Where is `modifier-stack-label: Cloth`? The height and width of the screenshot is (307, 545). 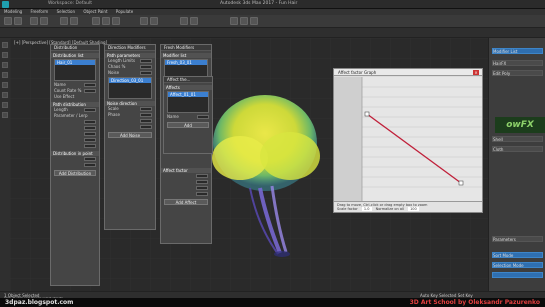 modifier-stack-label: Cloth is located at coordinates (498, 149).